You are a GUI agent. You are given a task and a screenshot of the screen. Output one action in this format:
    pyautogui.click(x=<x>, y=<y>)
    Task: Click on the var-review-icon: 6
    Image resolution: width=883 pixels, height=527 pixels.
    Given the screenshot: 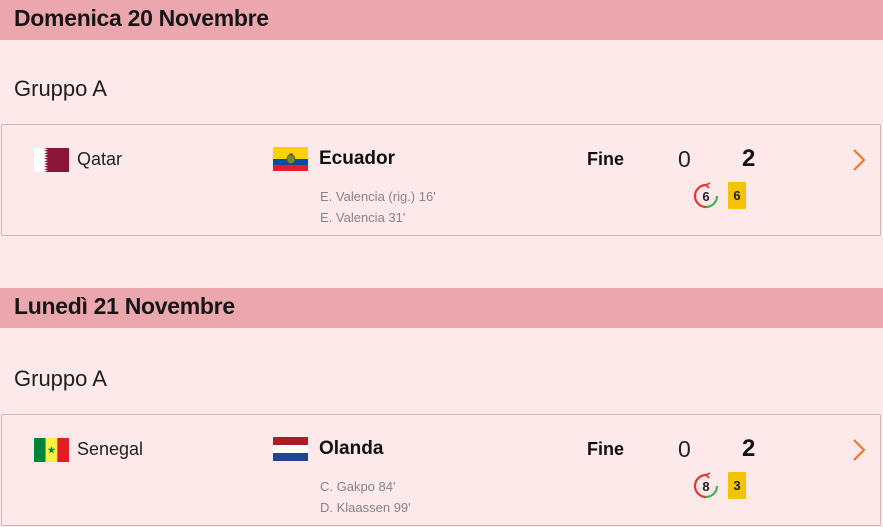 What is the action you would take?
    pyautogui.click(x=706, y=196)
    